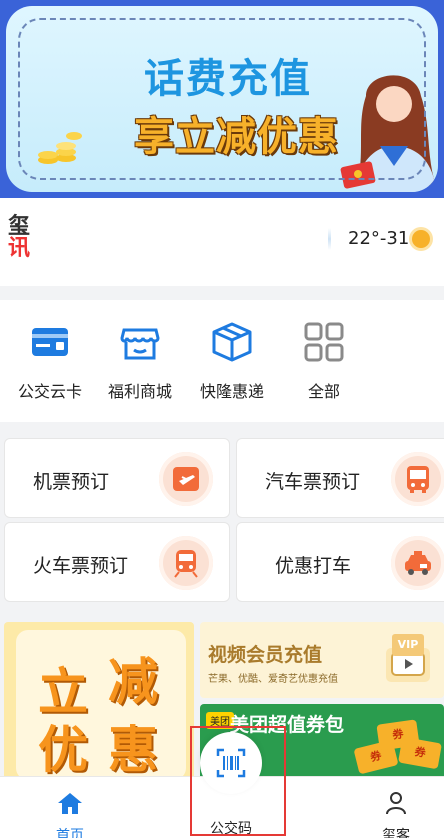  I want to click on train-icon, so click(186, 564).